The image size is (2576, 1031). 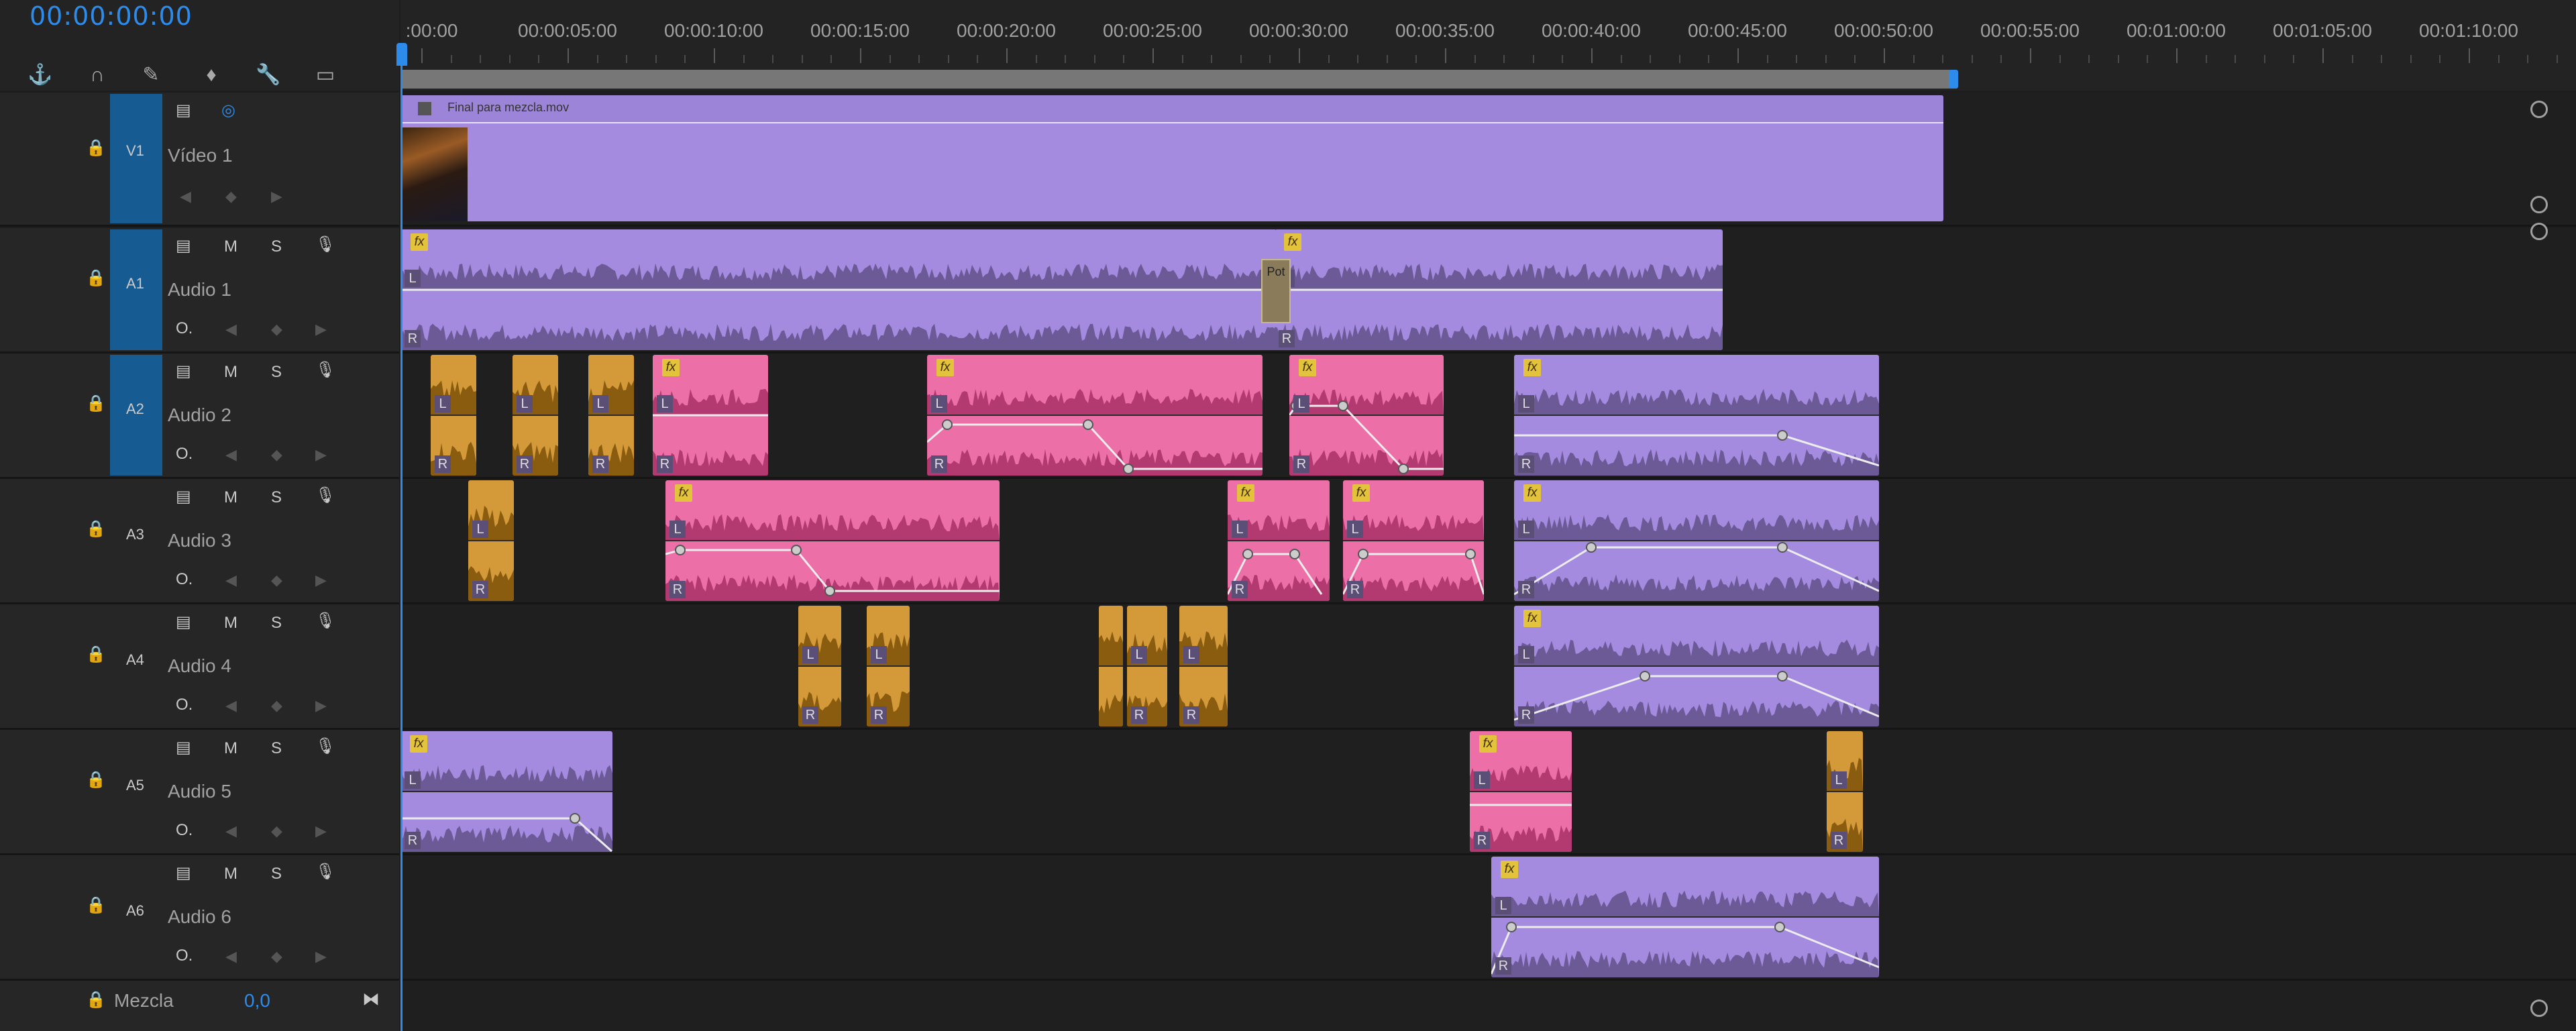 I want to click on snap-icon: ⚓, so click(x=40, y=75).